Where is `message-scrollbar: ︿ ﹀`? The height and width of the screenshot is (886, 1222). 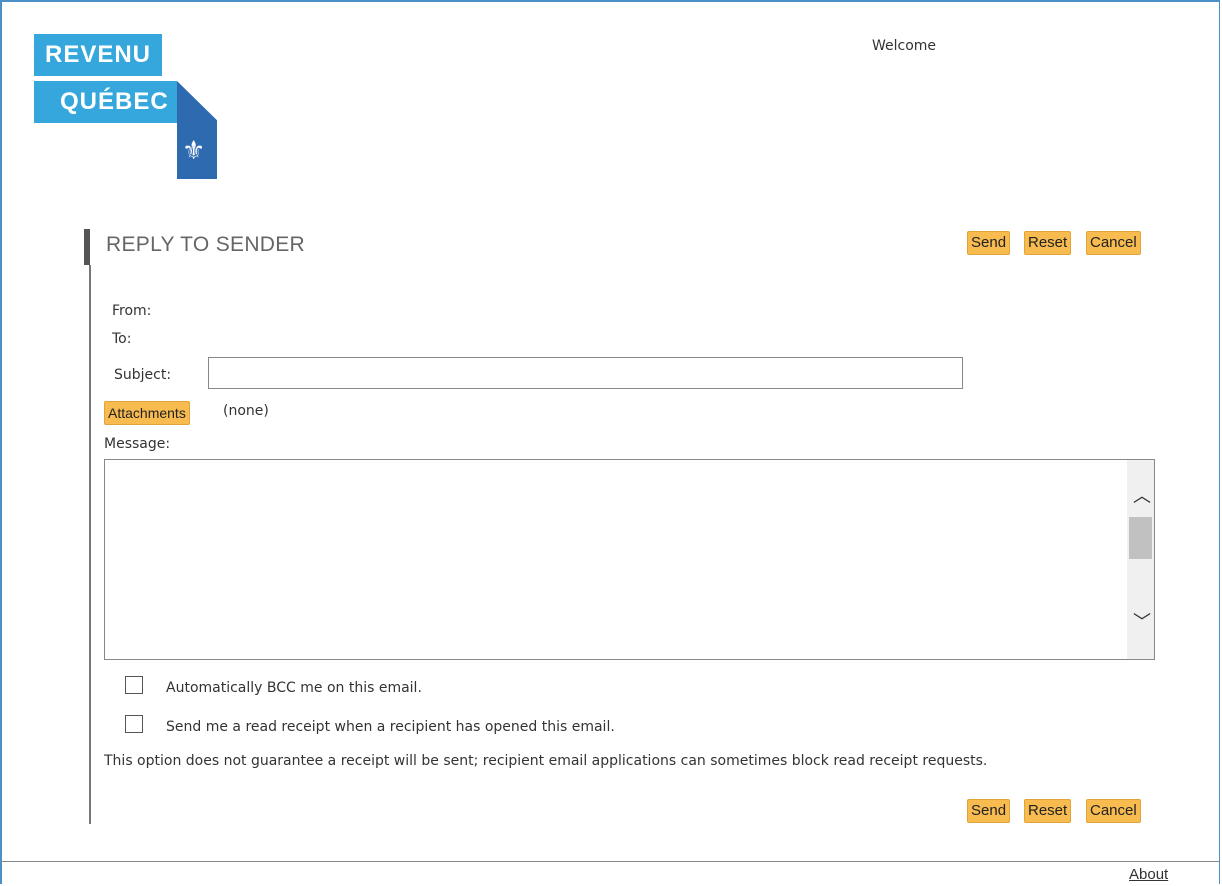
message-scrollbar: ︿ ﹀ is located at coordinates (1140, 559).